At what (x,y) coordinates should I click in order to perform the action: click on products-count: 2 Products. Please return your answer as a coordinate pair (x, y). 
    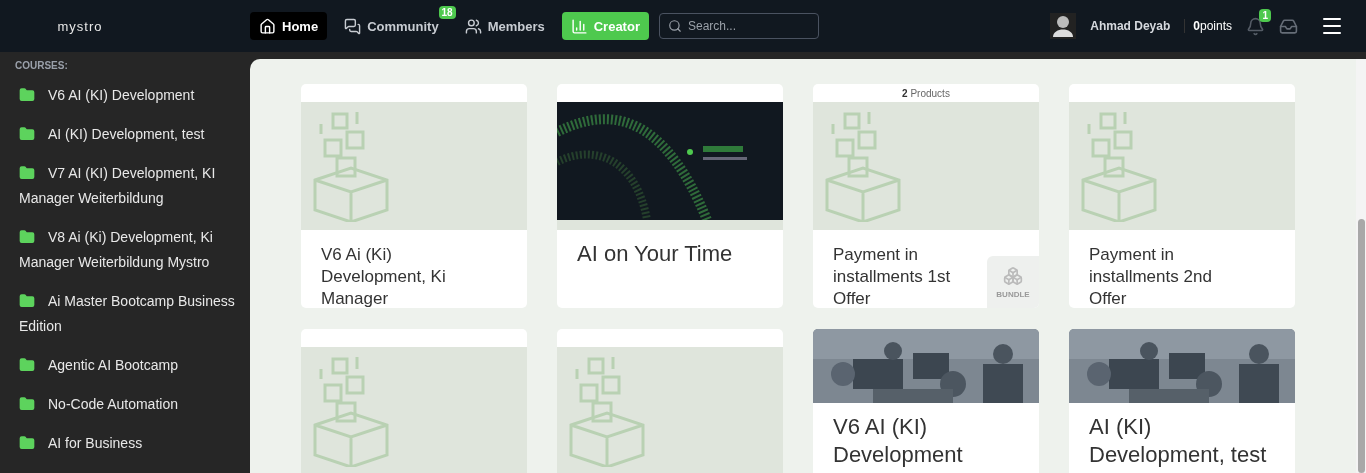
    Looking at the image, I should click on (926, 93).